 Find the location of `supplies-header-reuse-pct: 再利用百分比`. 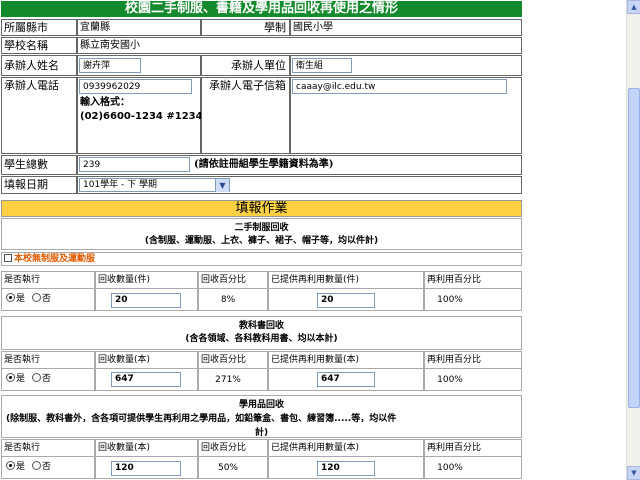

supplies-header-reuse-pct: 再利用百分比 is located at coordinates (473, 448).